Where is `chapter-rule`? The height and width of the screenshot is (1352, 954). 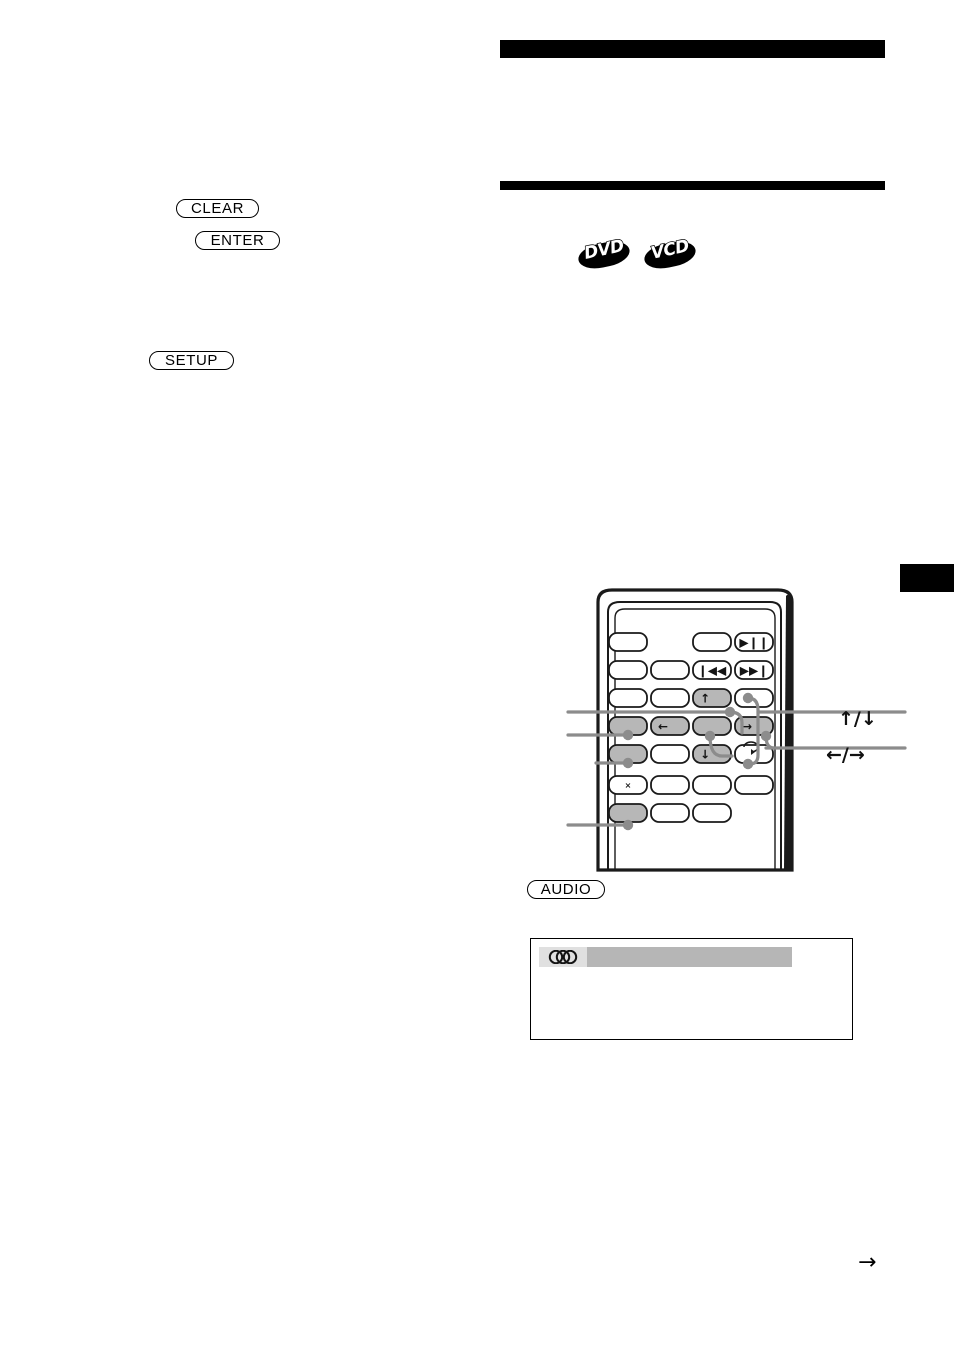 chapter-rule is located at coordinates (692, 49).